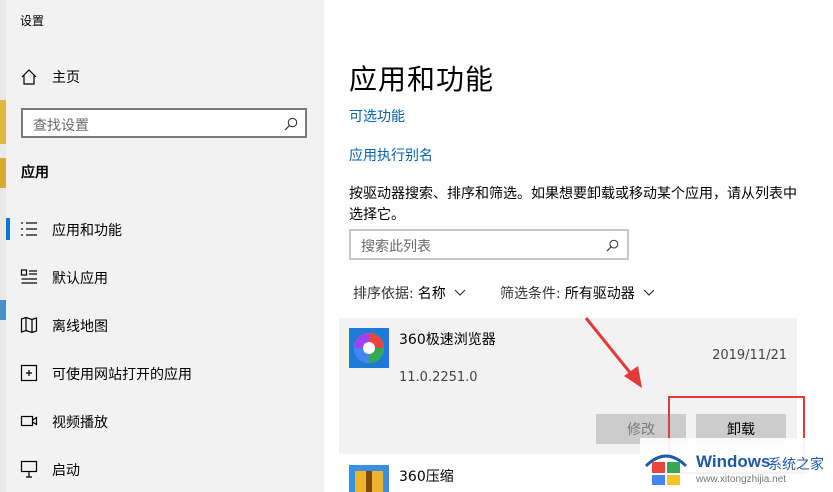 The height and width of the screenshot is (492, 833). I want to click on app-list-search-placeholder: 搜索此列表, so click(396, 247).